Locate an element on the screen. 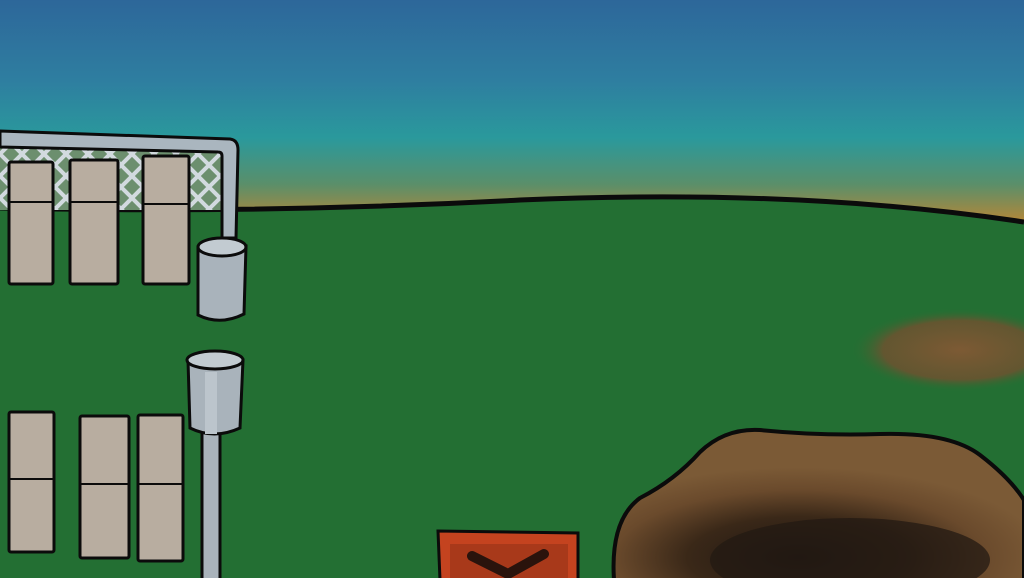  trash-can-upper is located at coordinates (222, 279).